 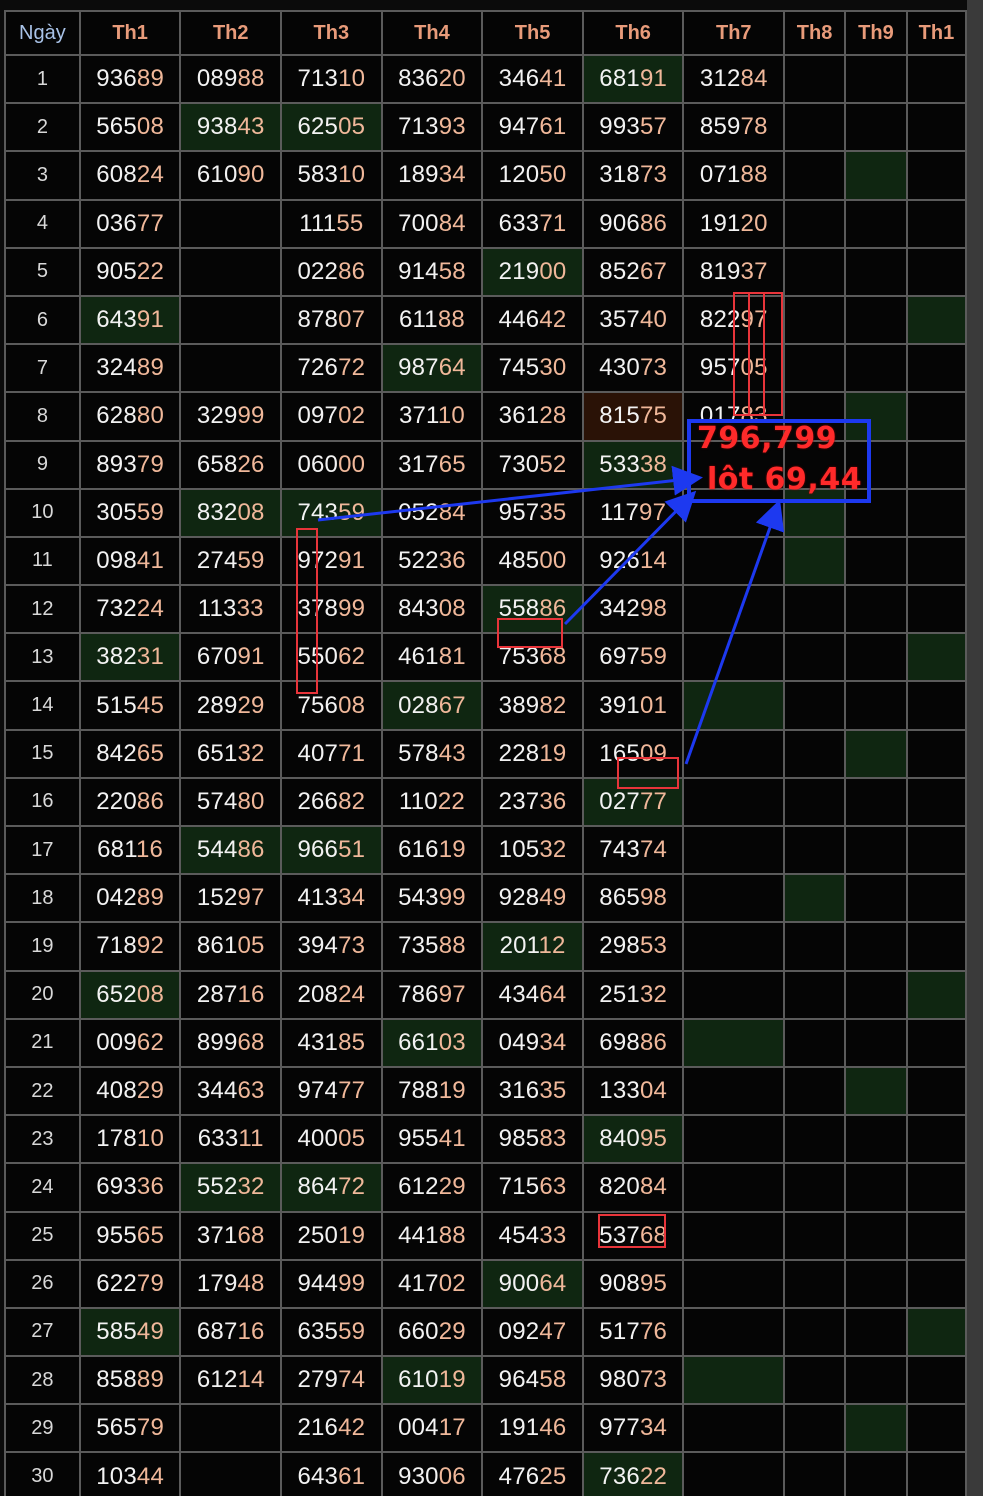 I want to click on result-cell: 15297, so click(x=231, y=898).